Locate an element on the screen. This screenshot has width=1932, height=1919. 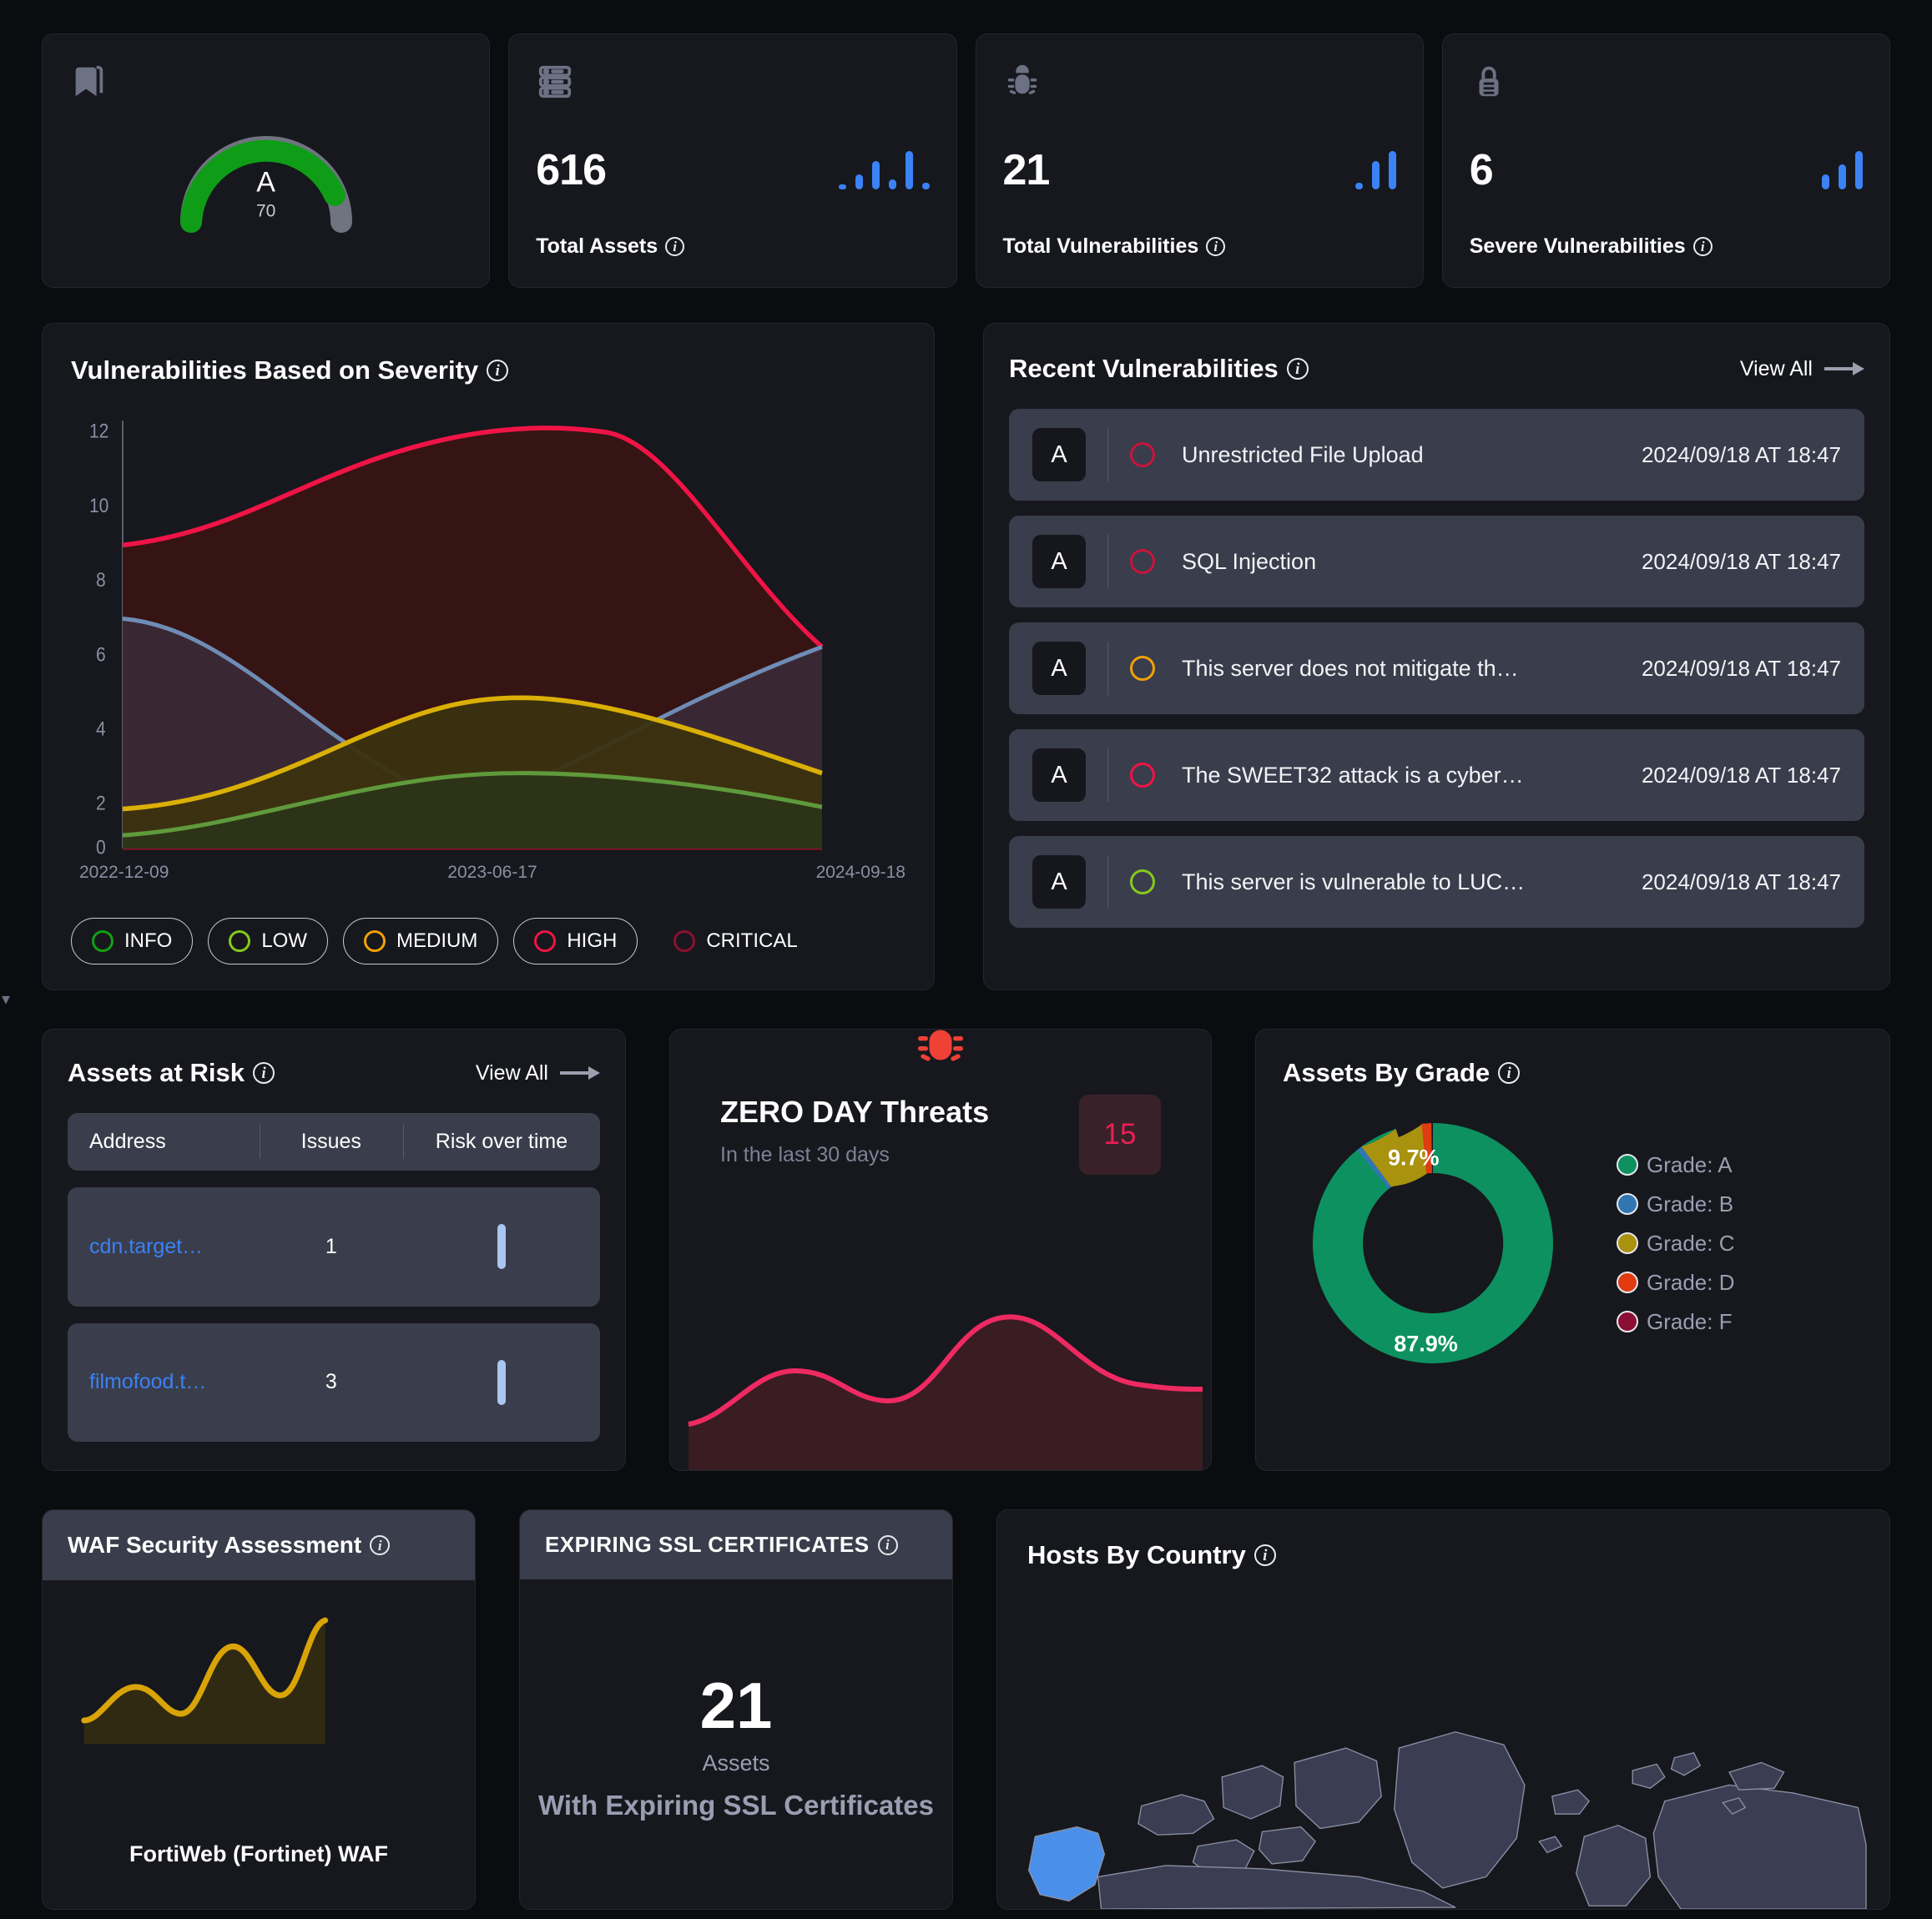
assets-at-risk-view-all-link: View All is located at coordinates (538, 1073).